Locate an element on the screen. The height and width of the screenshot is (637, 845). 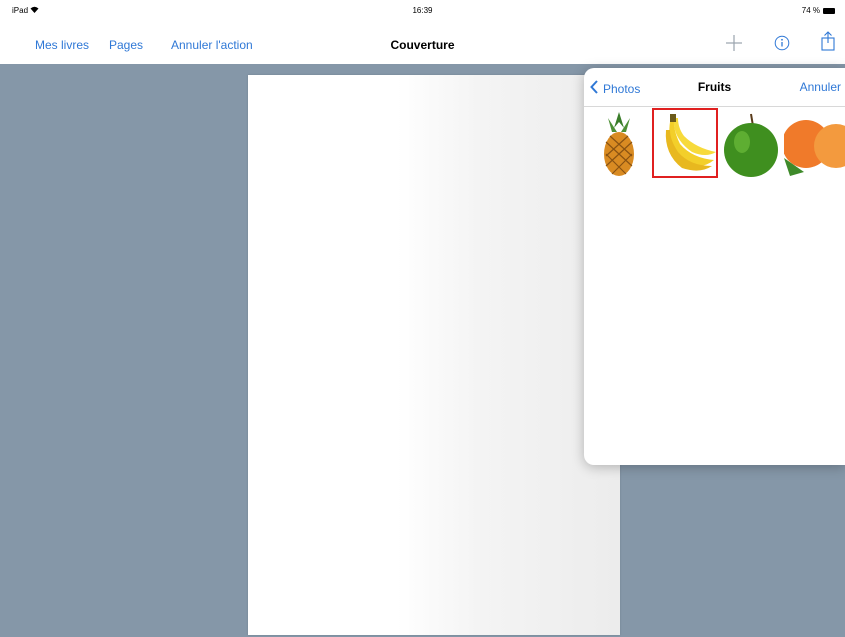
page-title: Couverture is located at coordinates (422, 45).